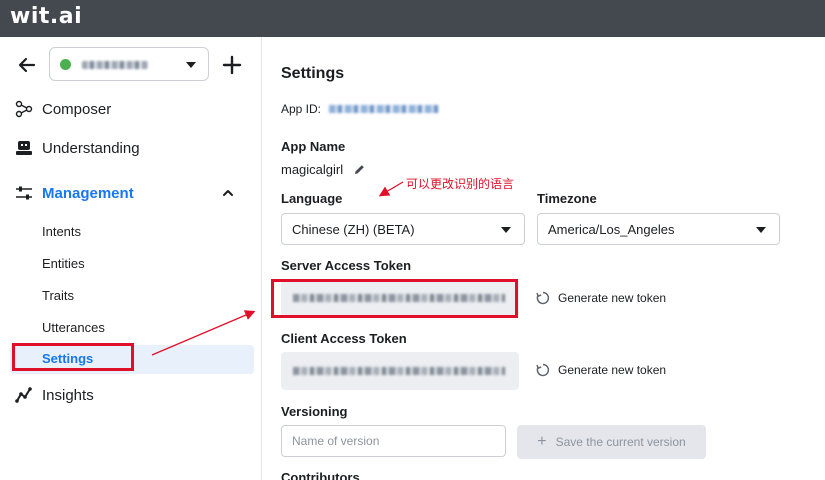 The width and height of the screenshot is (825, 480). Describe the element at coordinates (73, 357) in the screenshot. I see `annotation-box-settings` at that location.